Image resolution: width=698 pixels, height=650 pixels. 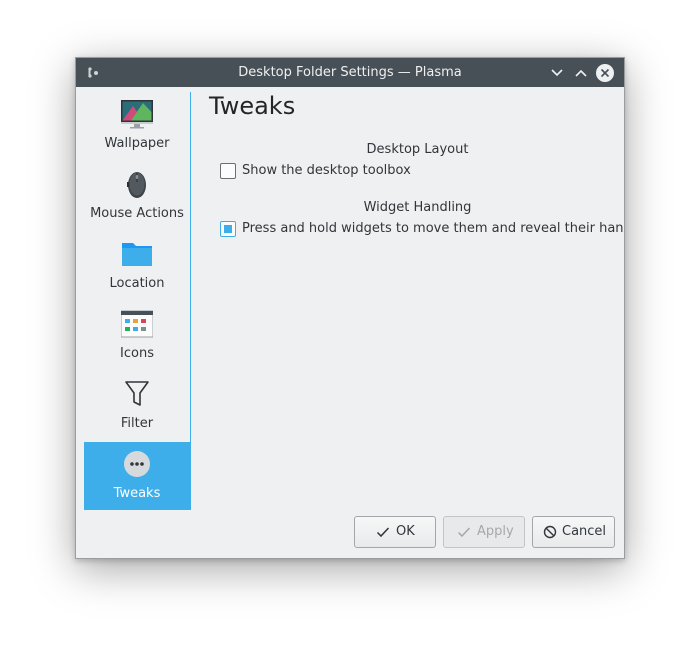 I want to click on press-hold-checkbox, so click(x=228, y=229).